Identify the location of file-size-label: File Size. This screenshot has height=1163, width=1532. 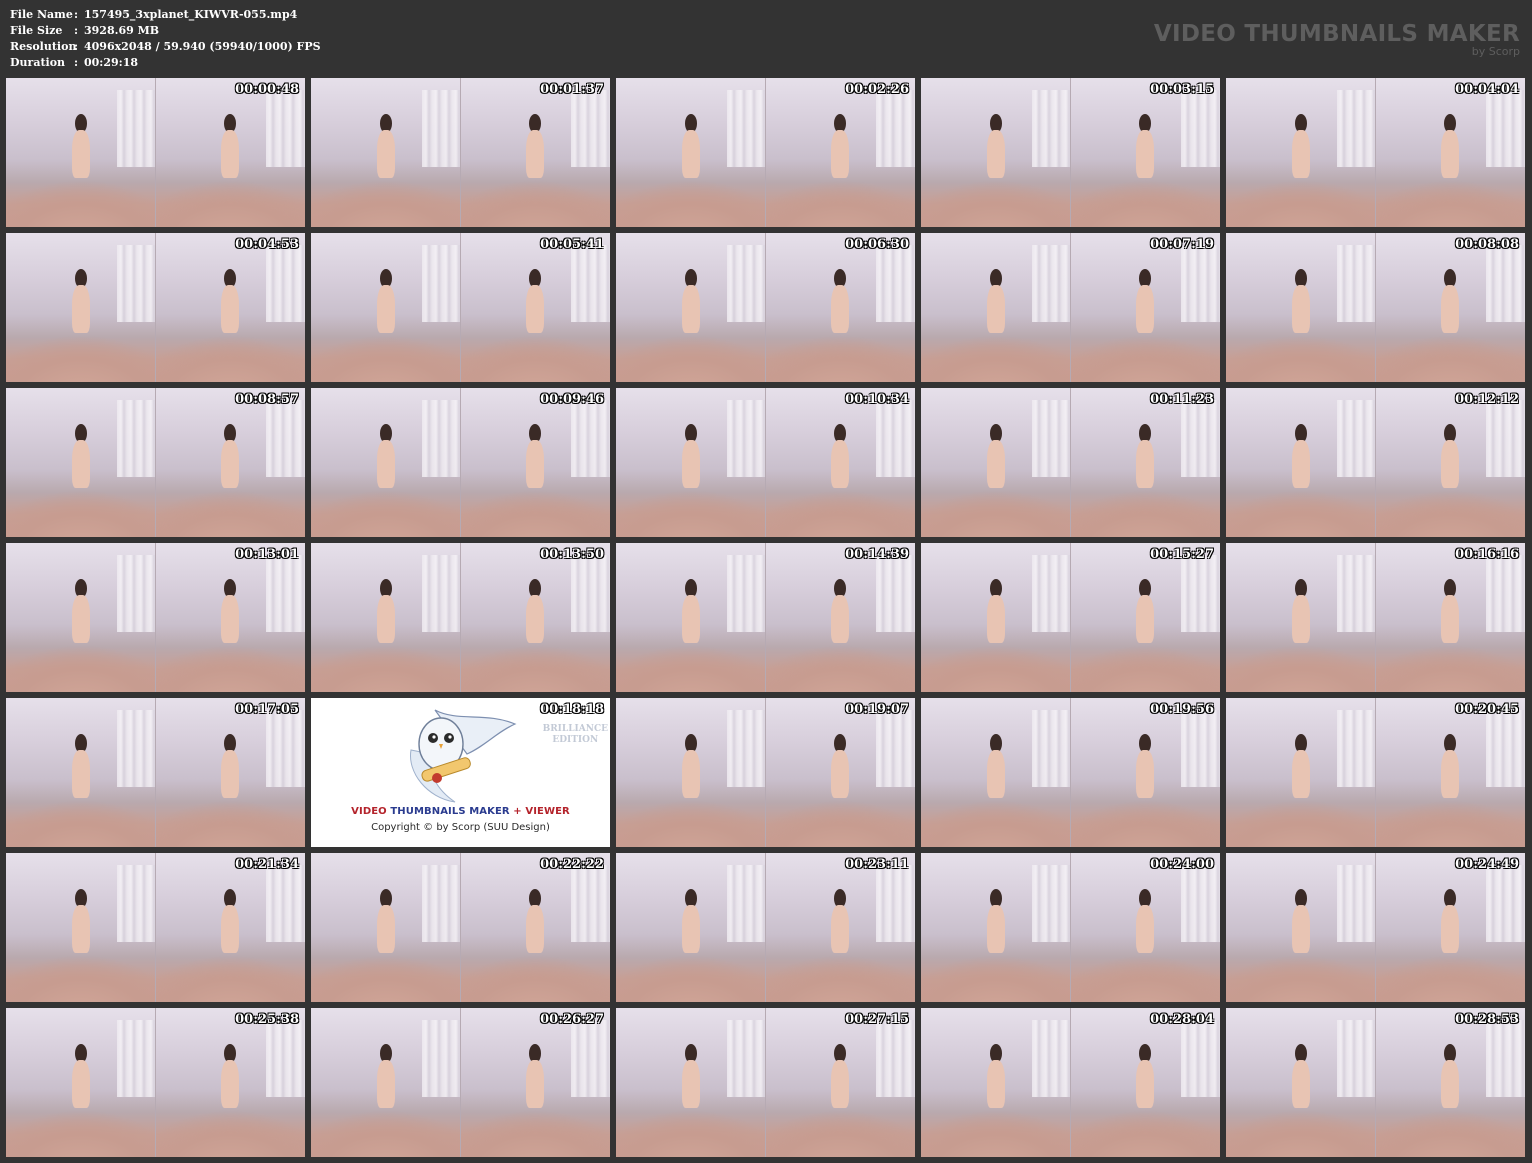
(36, 30).